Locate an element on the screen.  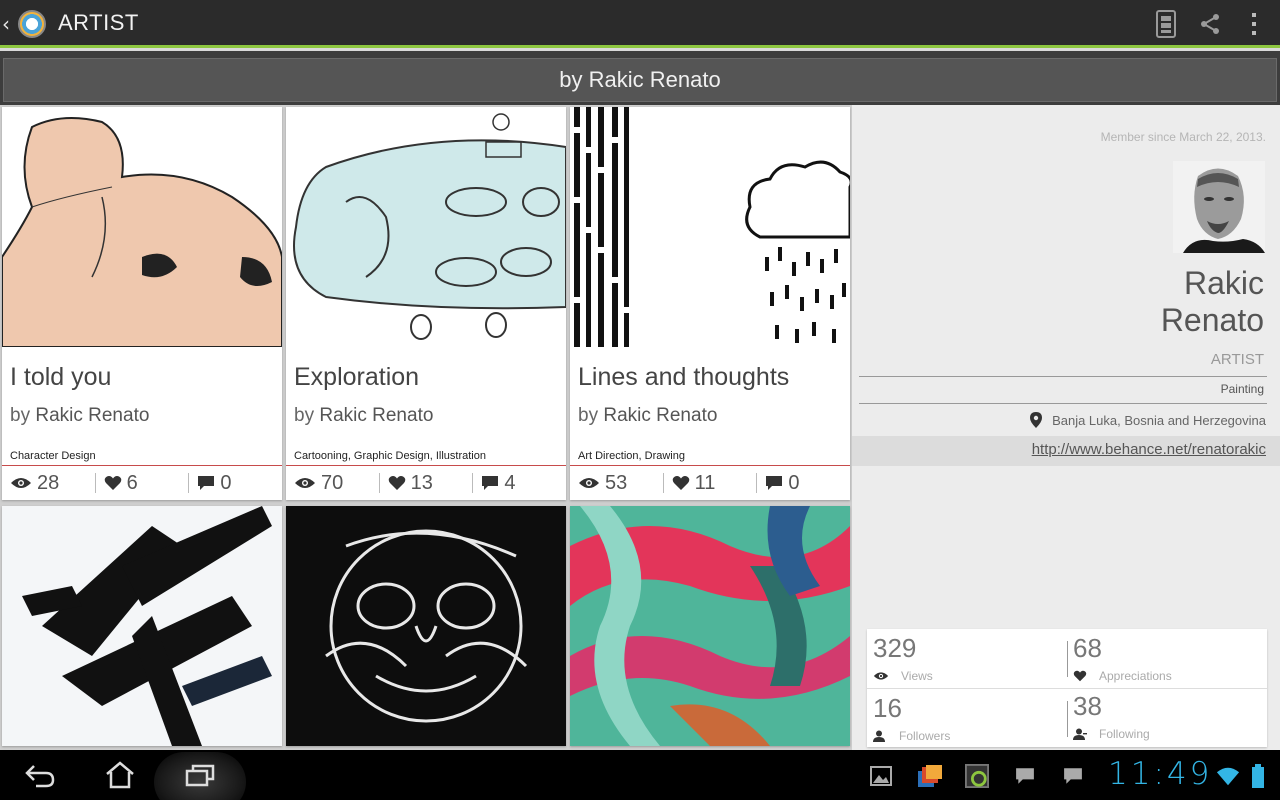
recent-apps-icon is located at coordinates (200, 775).